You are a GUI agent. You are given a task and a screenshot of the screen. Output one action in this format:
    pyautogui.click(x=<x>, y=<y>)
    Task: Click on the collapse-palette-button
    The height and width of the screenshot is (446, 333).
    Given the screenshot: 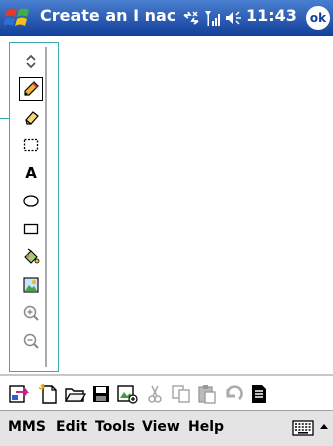 What is the action you would take?
    pyautogui.click(x=31, y=61)
    